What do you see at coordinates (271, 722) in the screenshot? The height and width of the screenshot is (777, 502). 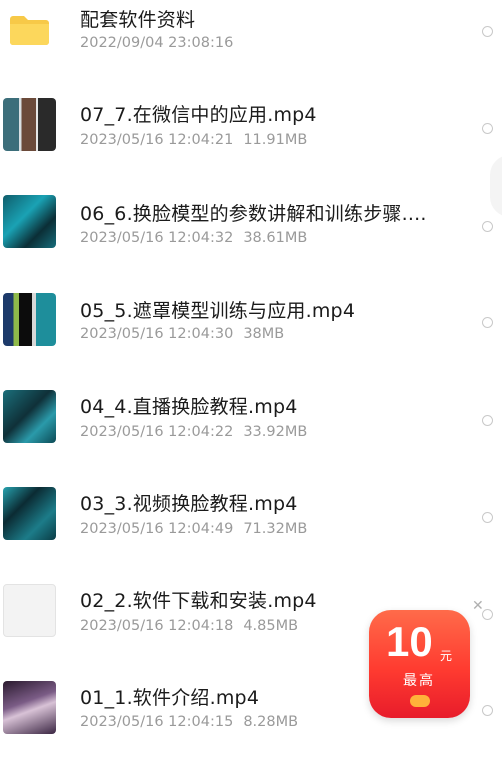 I see `file-size: 8.28MB` at bounding box center [271, 722].